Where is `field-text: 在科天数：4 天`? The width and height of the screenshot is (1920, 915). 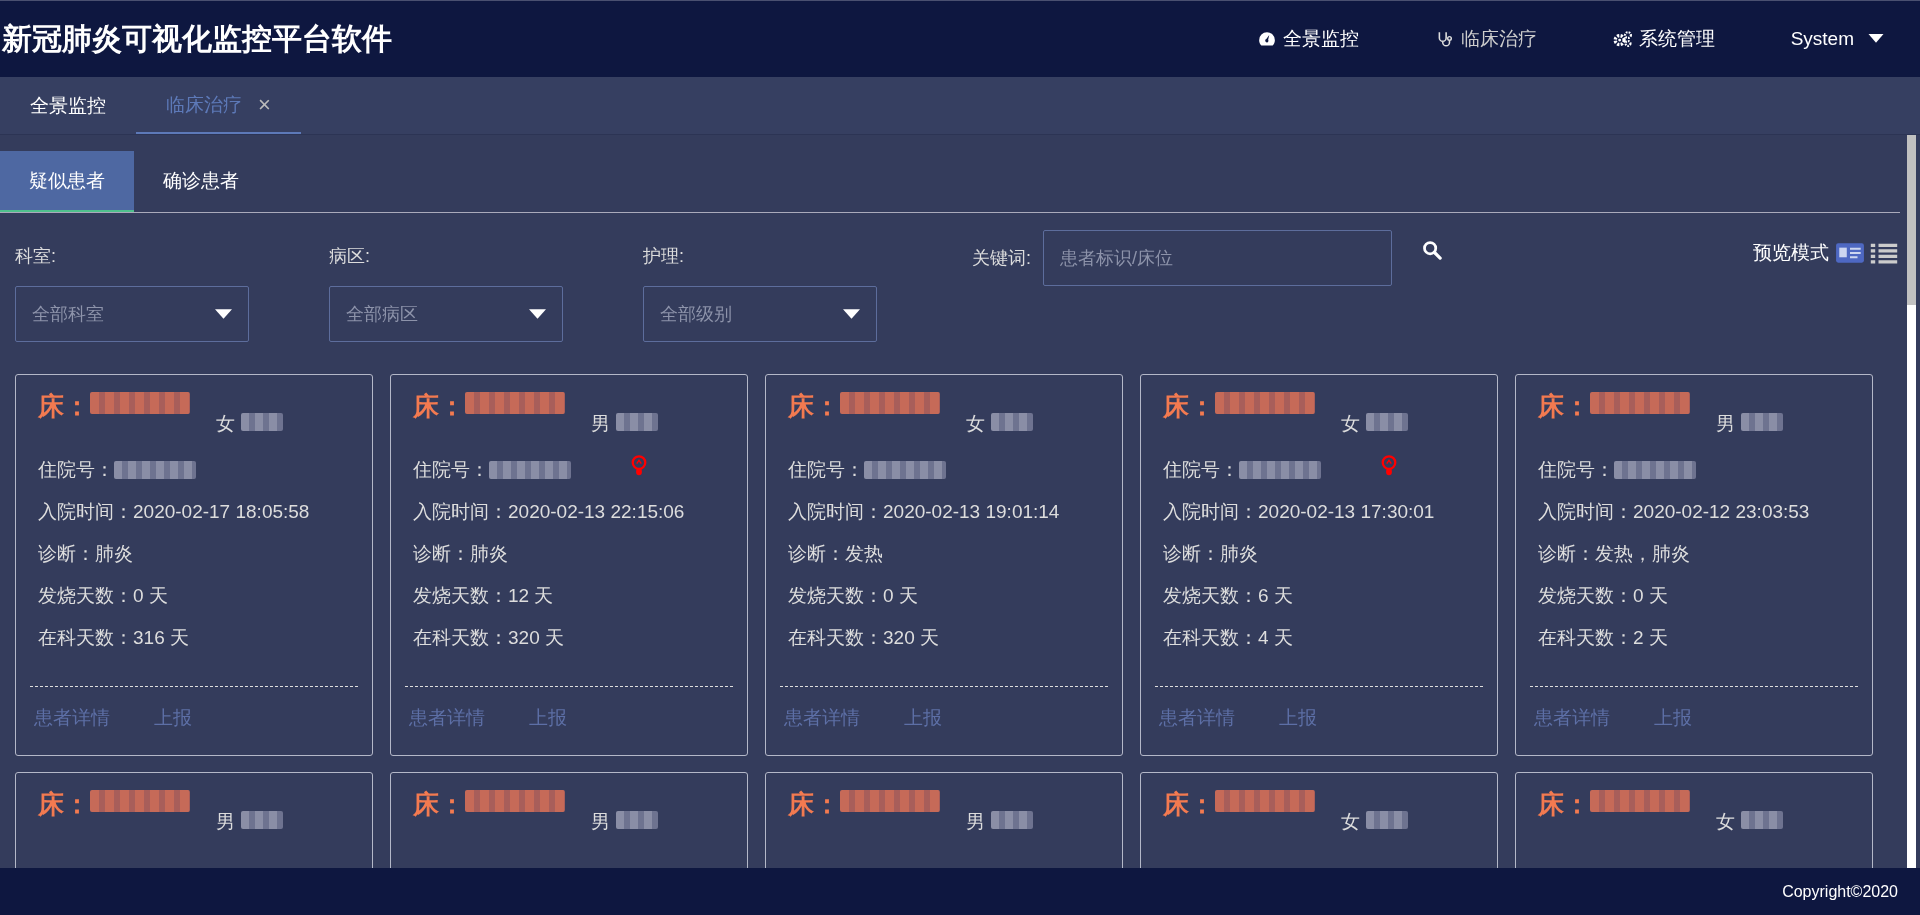
field-text: 在科天数：4 天 is located at coordinates (1228, 638).